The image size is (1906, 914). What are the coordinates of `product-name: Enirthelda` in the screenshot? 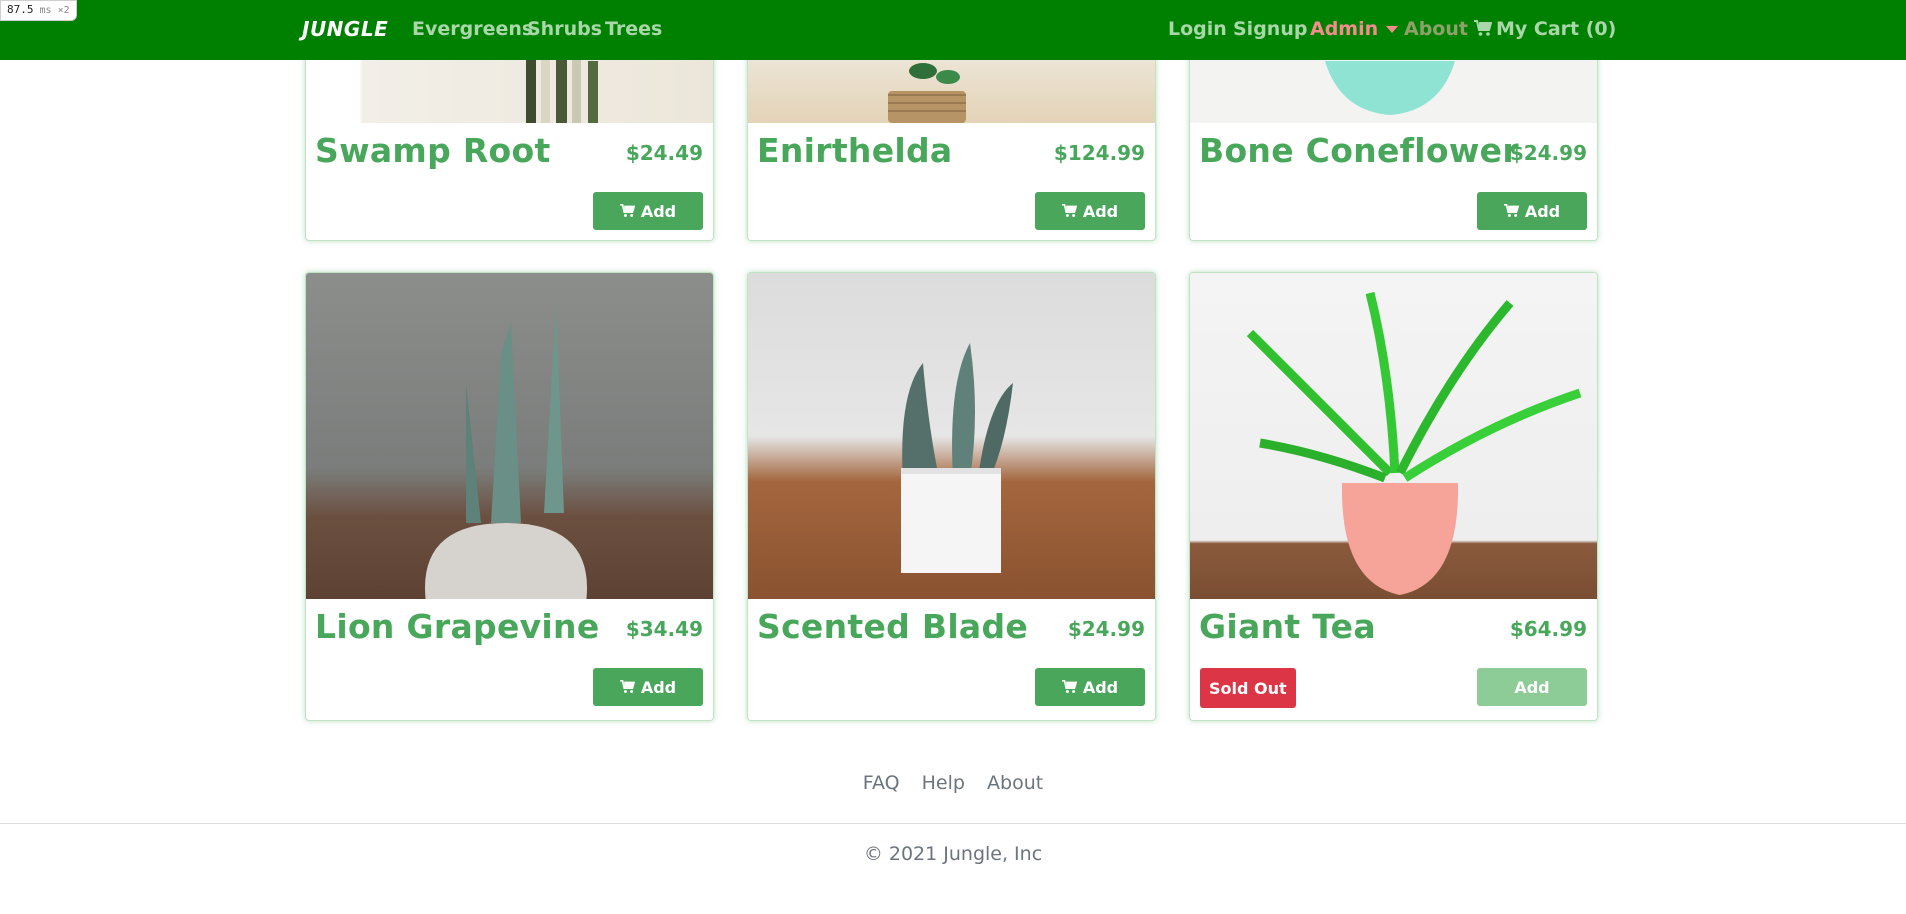 It's located at (854, 150).